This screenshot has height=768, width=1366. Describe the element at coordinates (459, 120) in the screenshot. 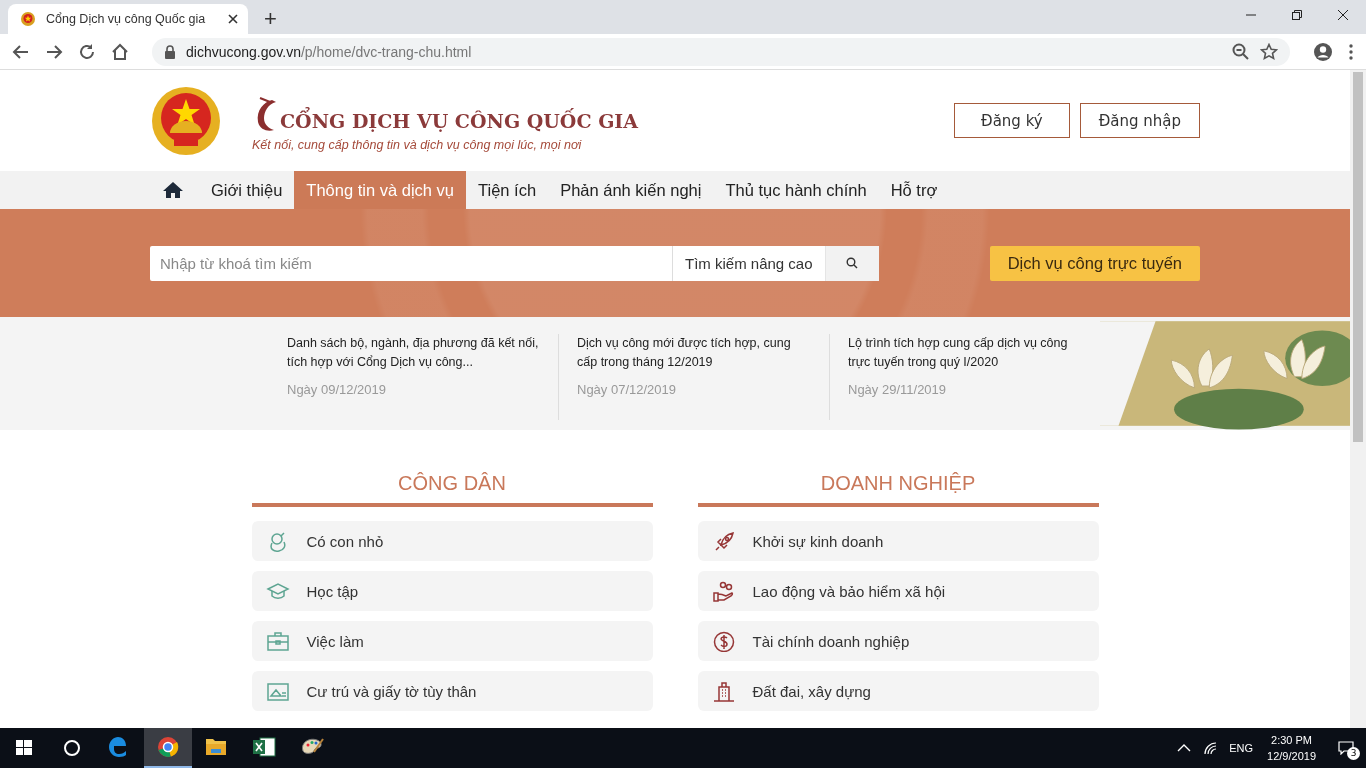

I see `portal-title: CỔNG DỊCH VỤ CÔNG QUỐC GIA` at that location.